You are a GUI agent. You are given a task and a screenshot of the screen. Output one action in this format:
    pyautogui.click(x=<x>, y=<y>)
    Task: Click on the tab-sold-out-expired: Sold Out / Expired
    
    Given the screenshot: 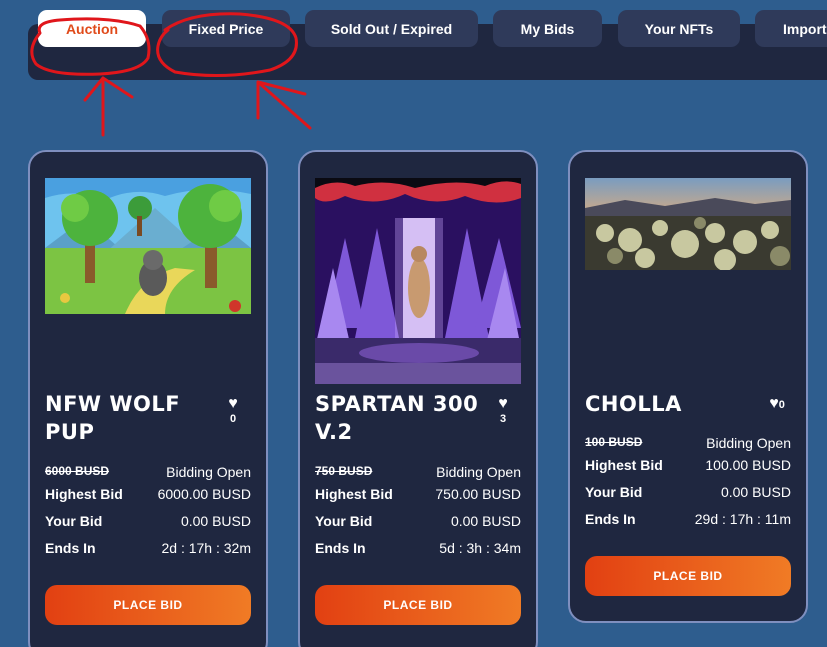 What is the action you would take?
    pyautogui.click(x=391, y=28)
    